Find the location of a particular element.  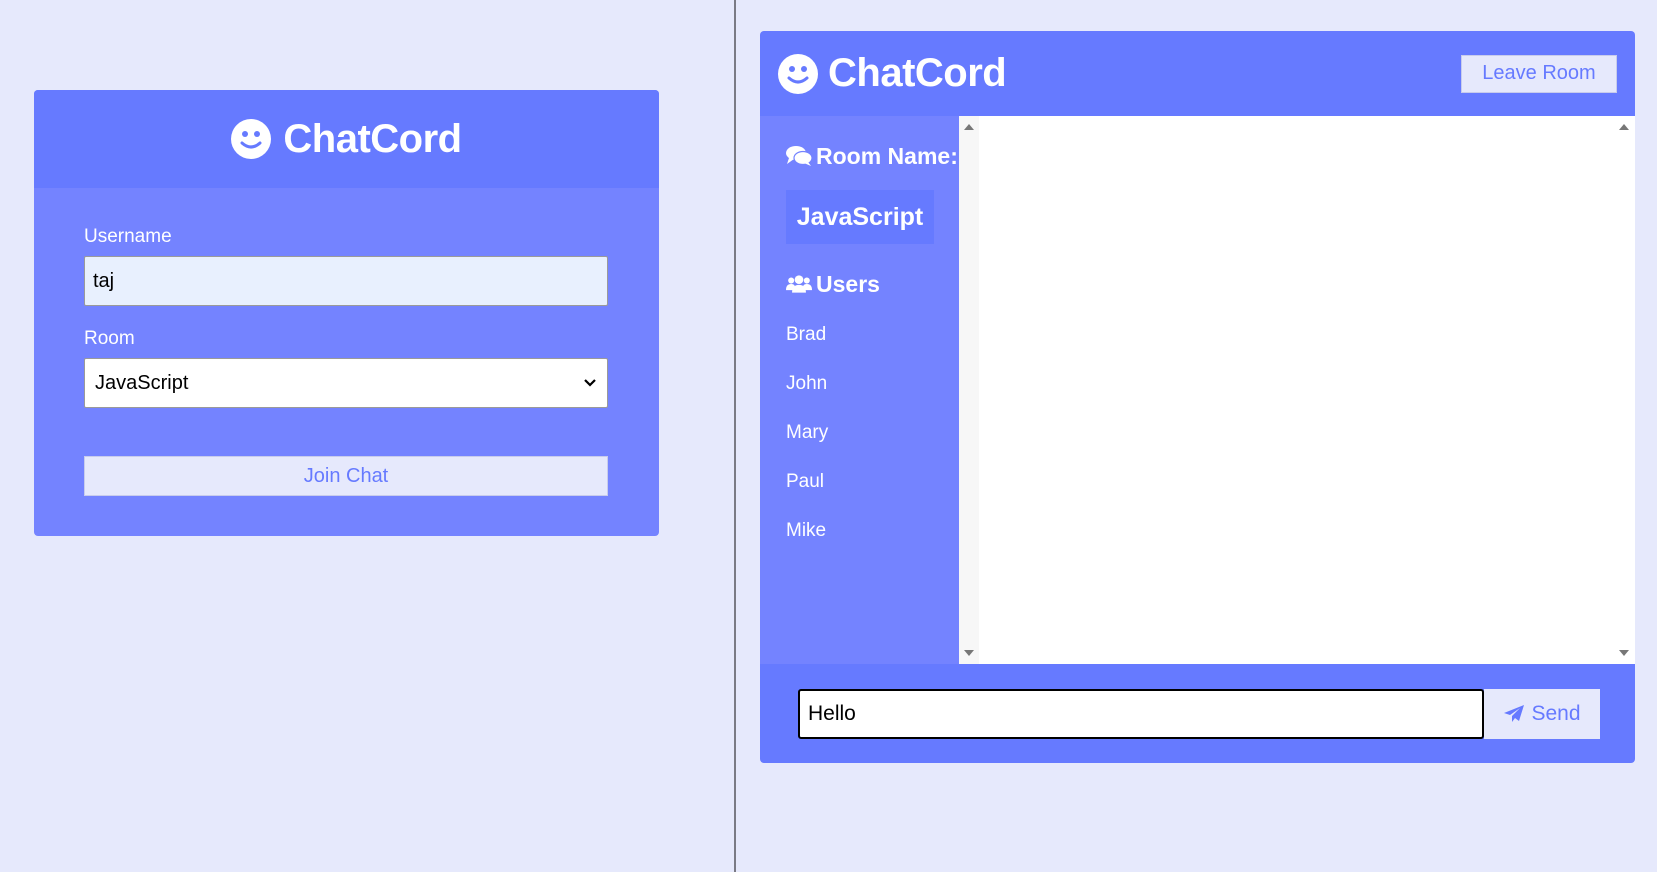

user-list-item: Paul is located at coordinates (805, 481).